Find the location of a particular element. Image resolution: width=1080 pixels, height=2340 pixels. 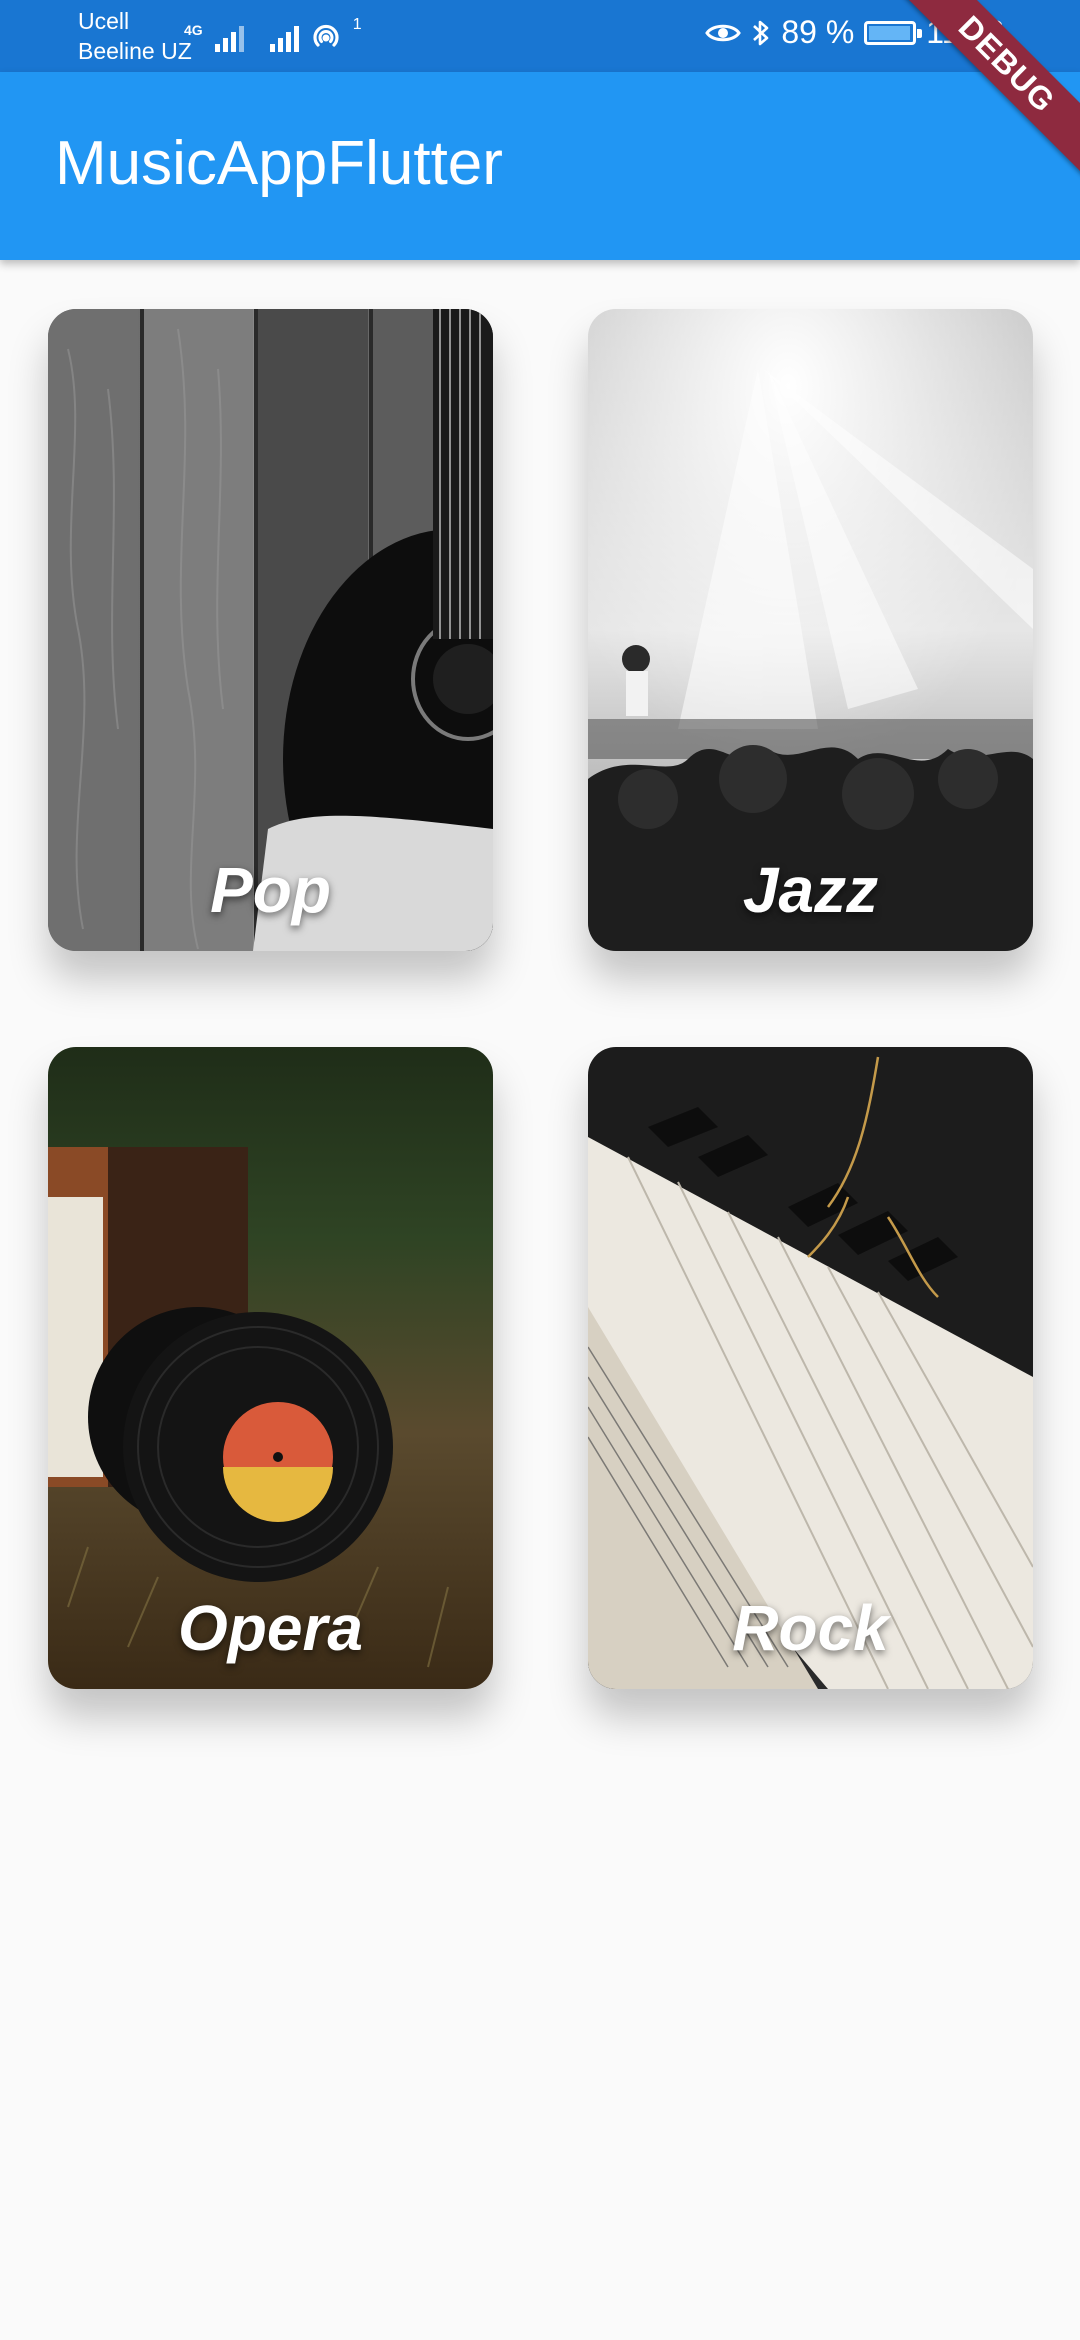

genre-card-jazz: Jazz is located at coordinates (810, 630).